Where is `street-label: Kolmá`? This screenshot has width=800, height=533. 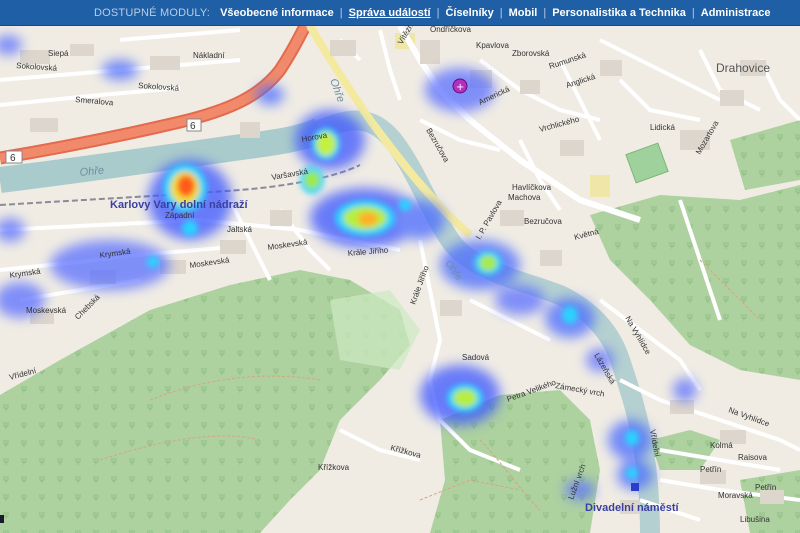
street-label: Kolmá is located at coordinates (721, 445).